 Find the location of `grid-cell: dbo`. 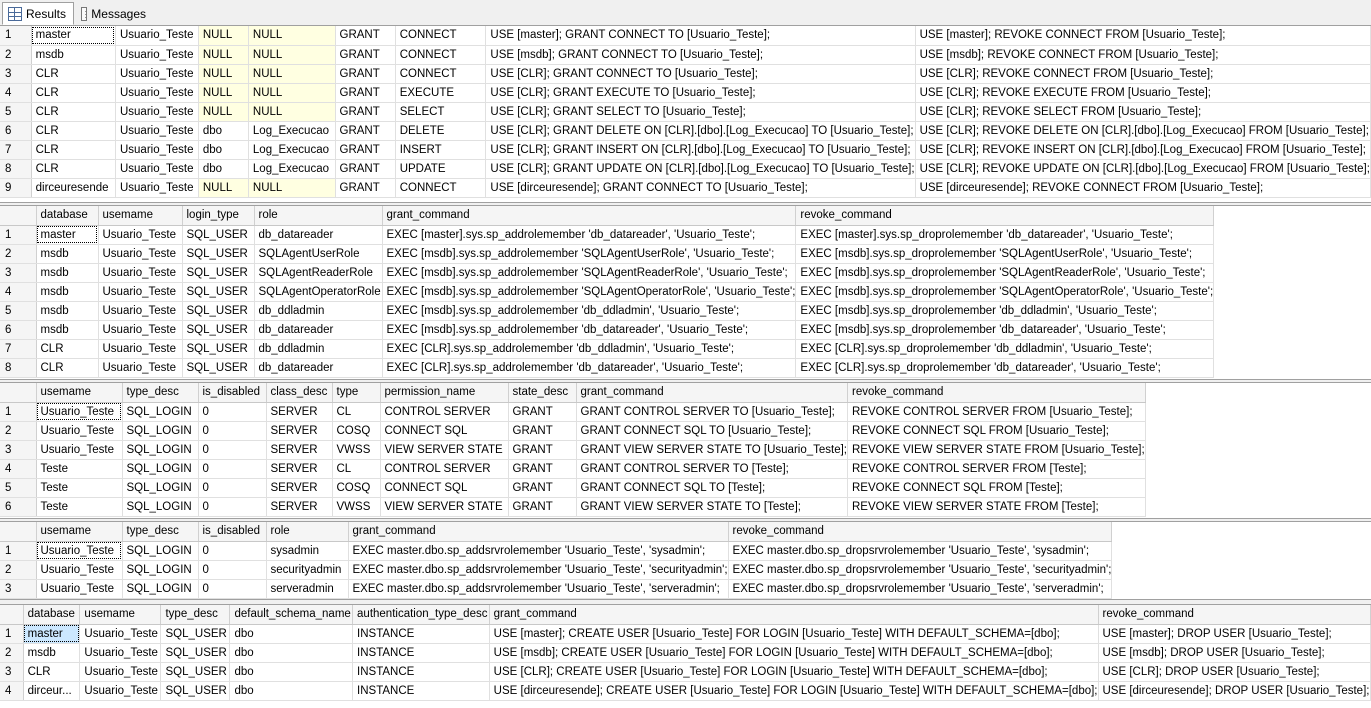

grid-cell: dbo is located at coordinates (291, 691).